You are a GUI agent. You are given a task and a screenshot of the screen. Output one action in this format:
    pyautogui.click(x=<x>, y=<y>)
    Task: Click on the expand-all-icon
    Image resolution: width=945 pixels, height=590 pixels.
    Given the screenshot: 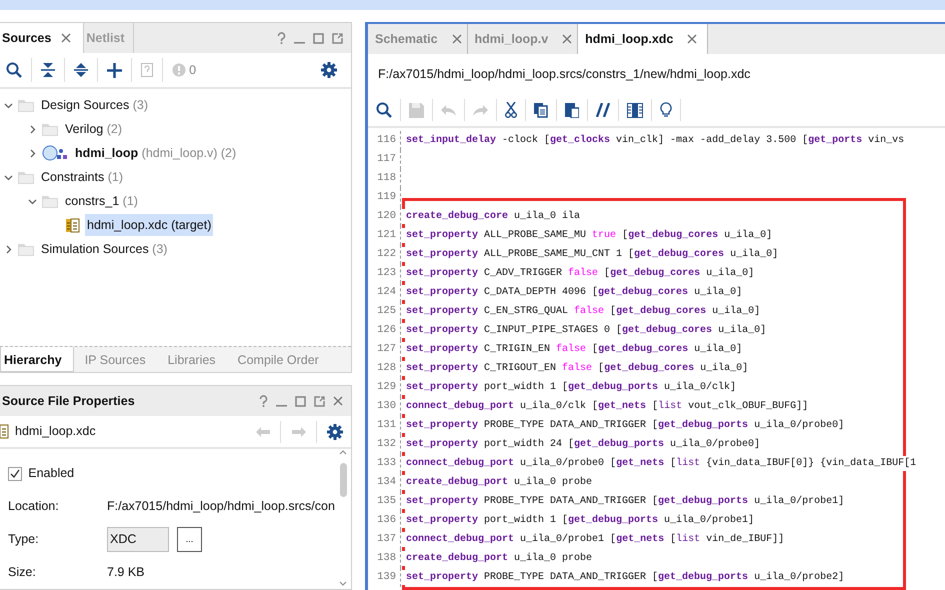 What is the action you would take?
    pyautogui.click(x=81, y=70)
    